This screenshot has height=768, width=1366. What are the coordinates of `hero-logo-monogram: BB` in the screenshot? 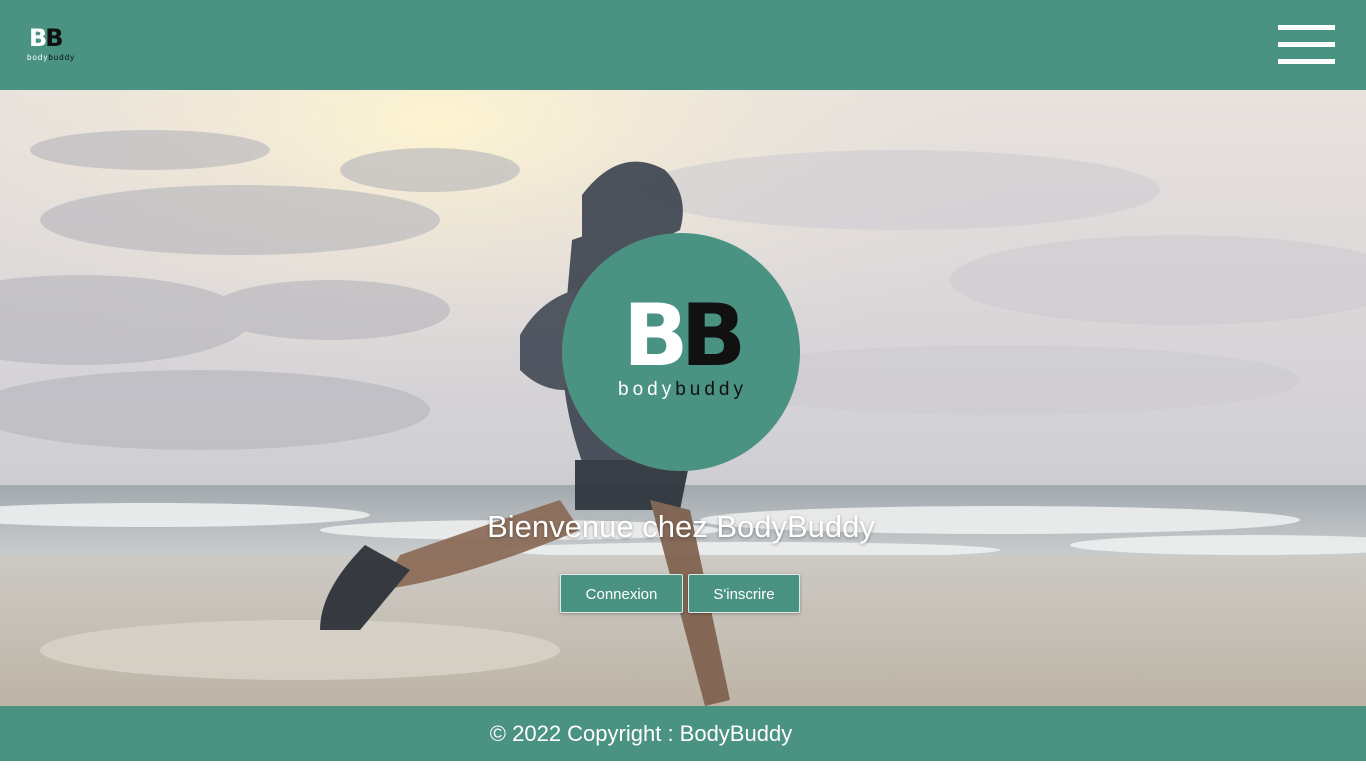 It's located at (684, 336).